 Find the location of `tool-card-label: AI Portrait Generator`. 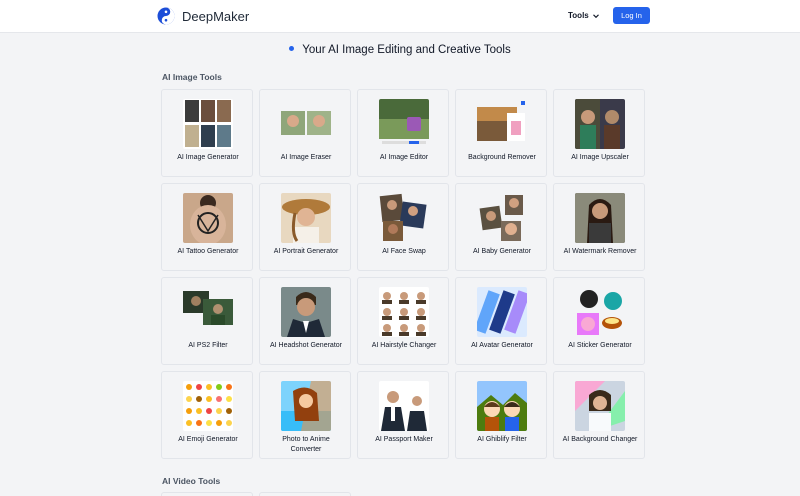

tool-card-label: AI Portrait Generator is located at coordinates (306, 251).